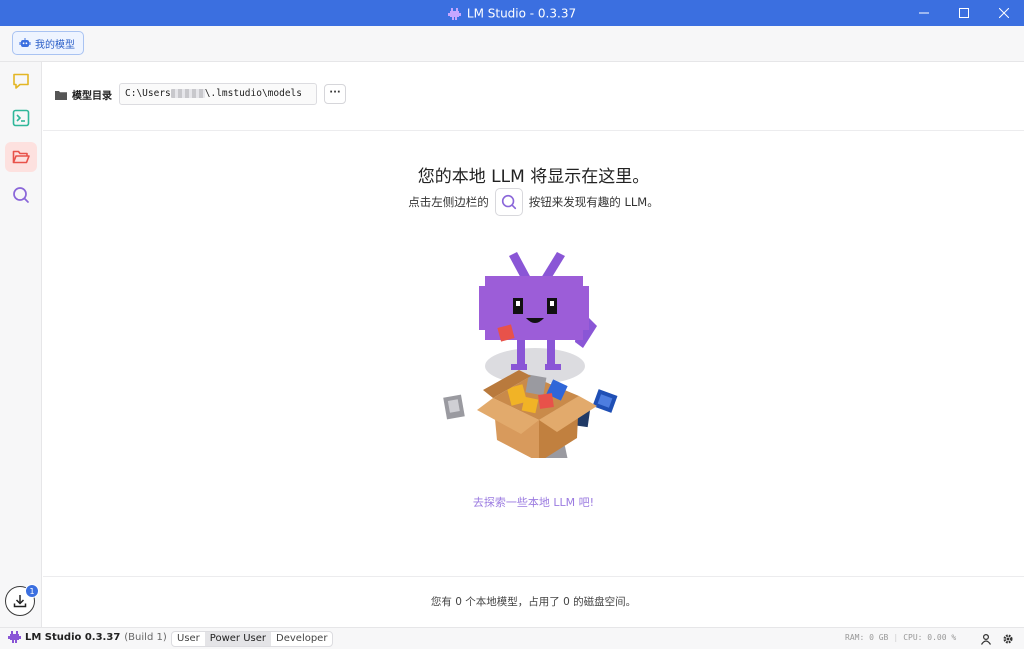 This screenshot has width=1024, height=649. I want to click on robot-icon, so click(25, 42).